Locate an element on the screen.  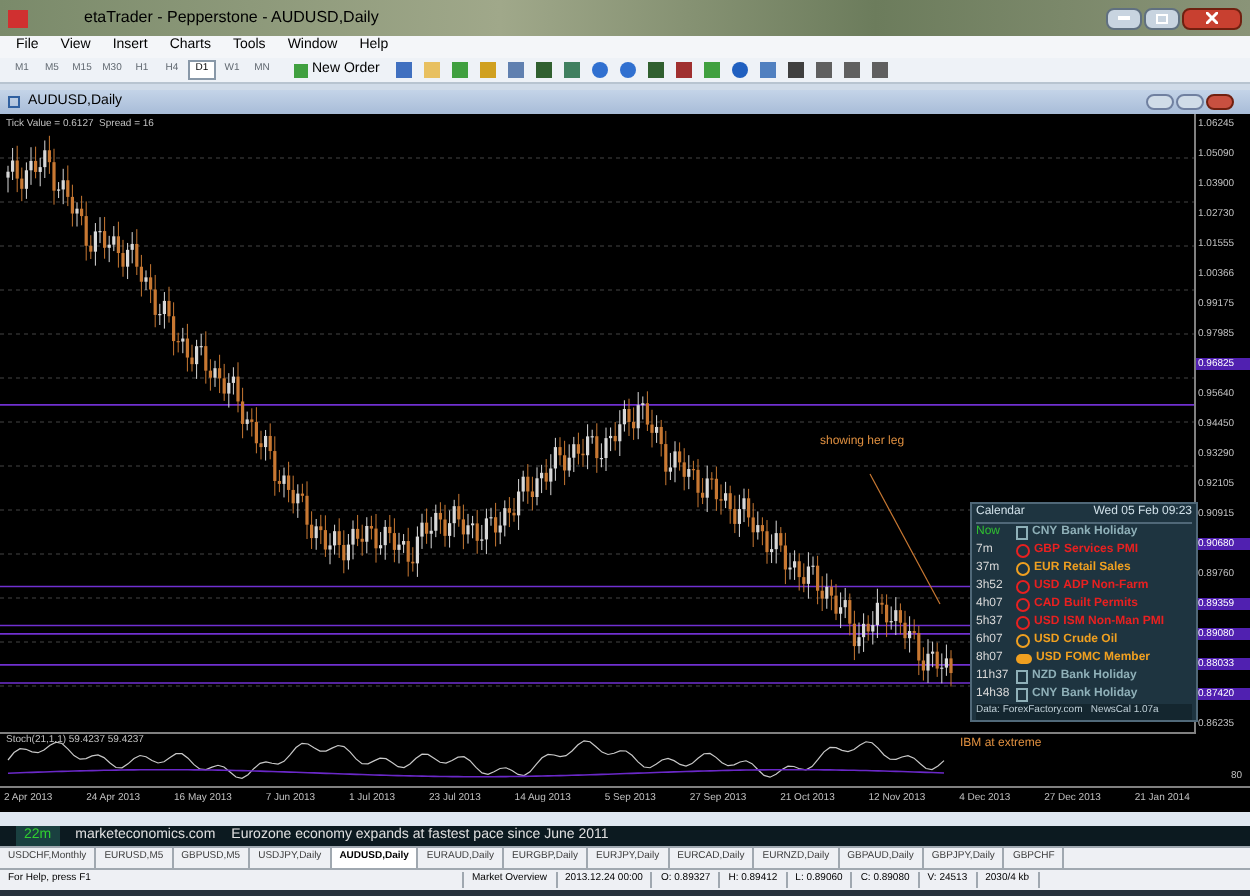
calendar-icon is located at coordinates (1022, 533).